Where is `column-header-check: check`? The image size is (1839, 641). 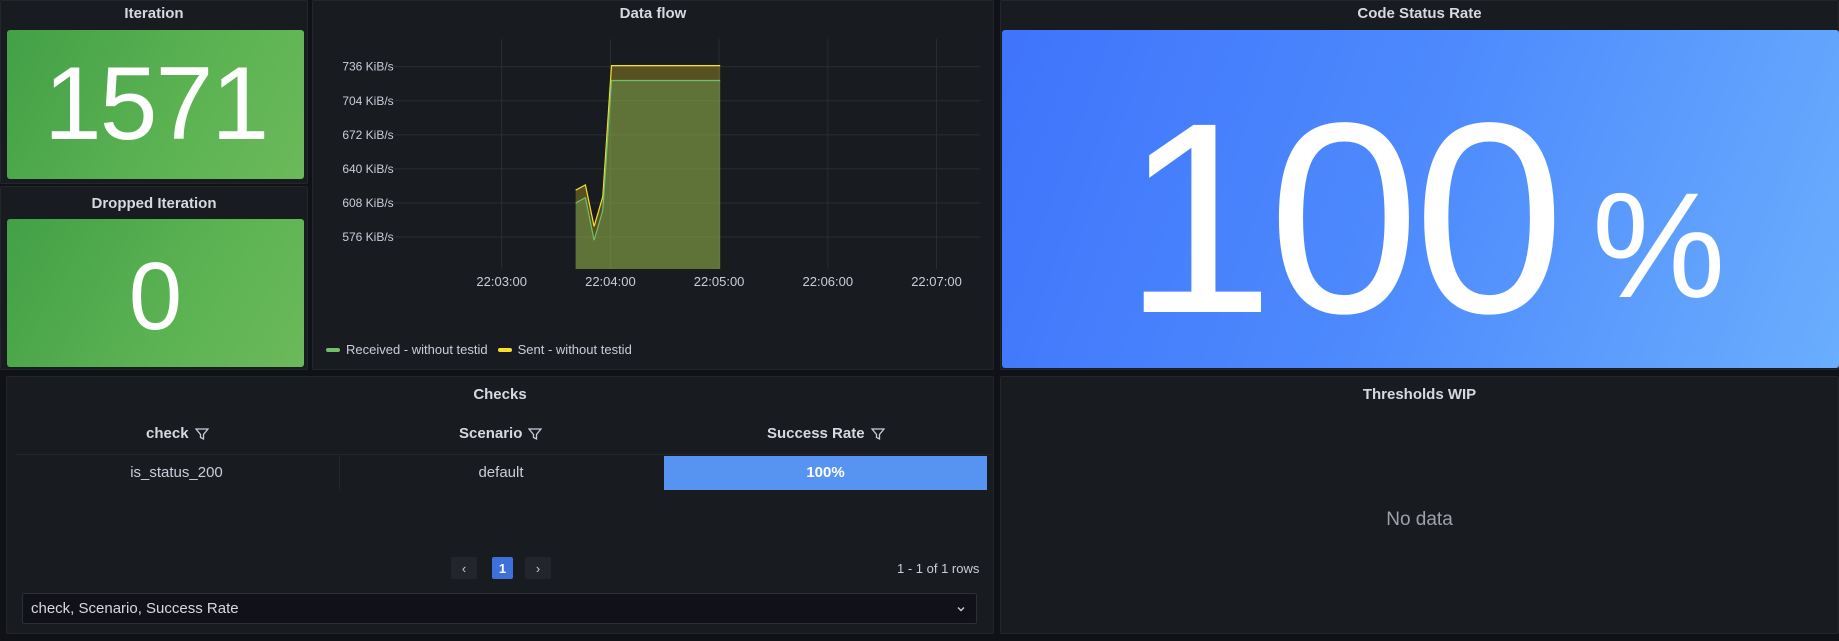 column-header-check: check is located at coordinates (177, 433).